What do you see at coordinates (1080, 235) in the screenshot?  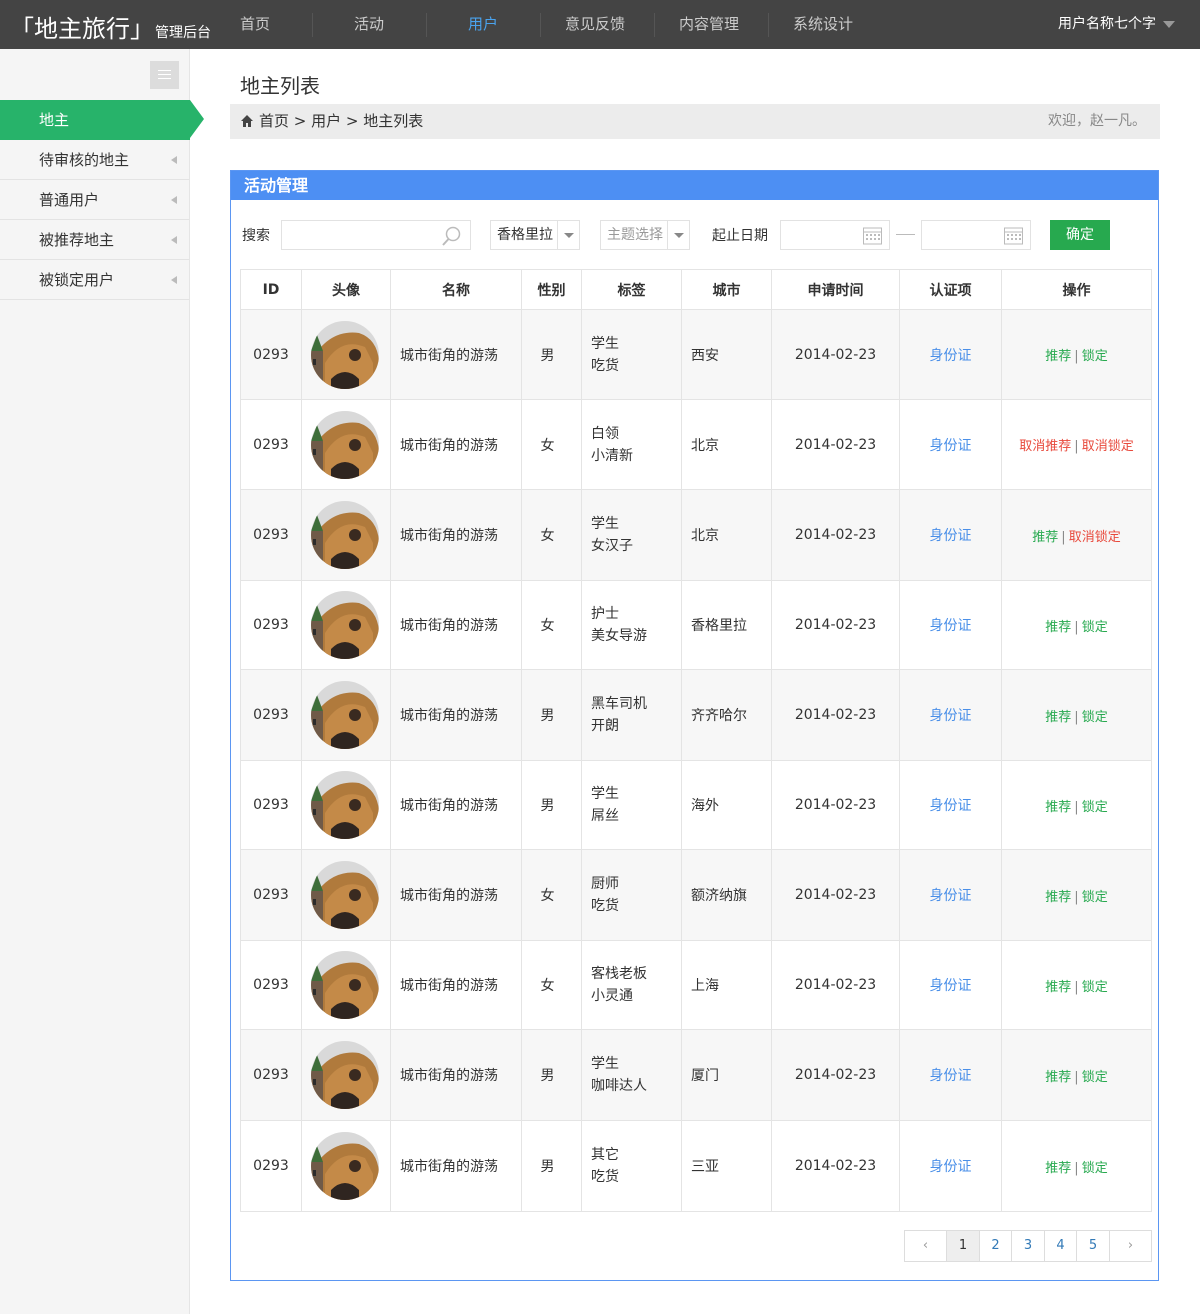 I see `confirm-button: 确定` at bounding box center [1080, 235].